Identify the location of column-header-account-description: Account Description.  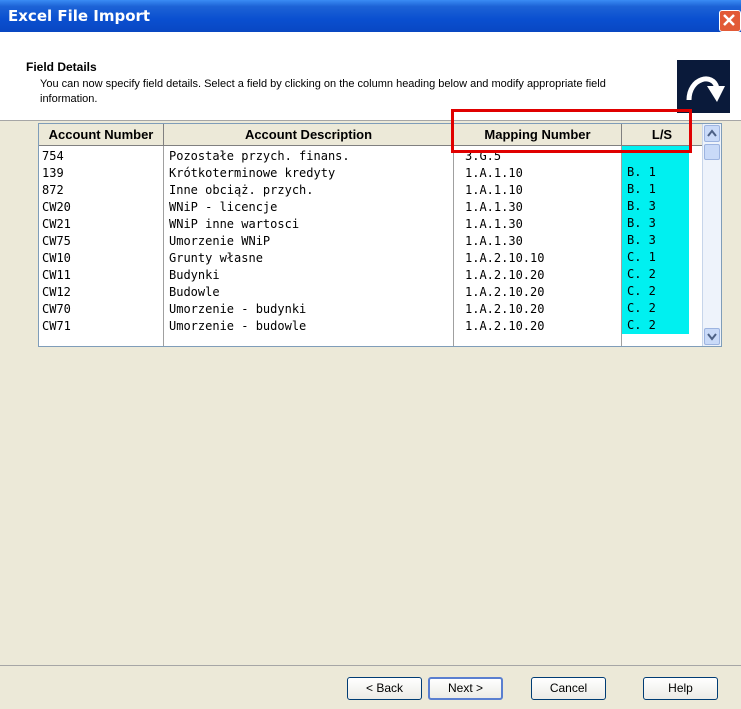
(309, 135).